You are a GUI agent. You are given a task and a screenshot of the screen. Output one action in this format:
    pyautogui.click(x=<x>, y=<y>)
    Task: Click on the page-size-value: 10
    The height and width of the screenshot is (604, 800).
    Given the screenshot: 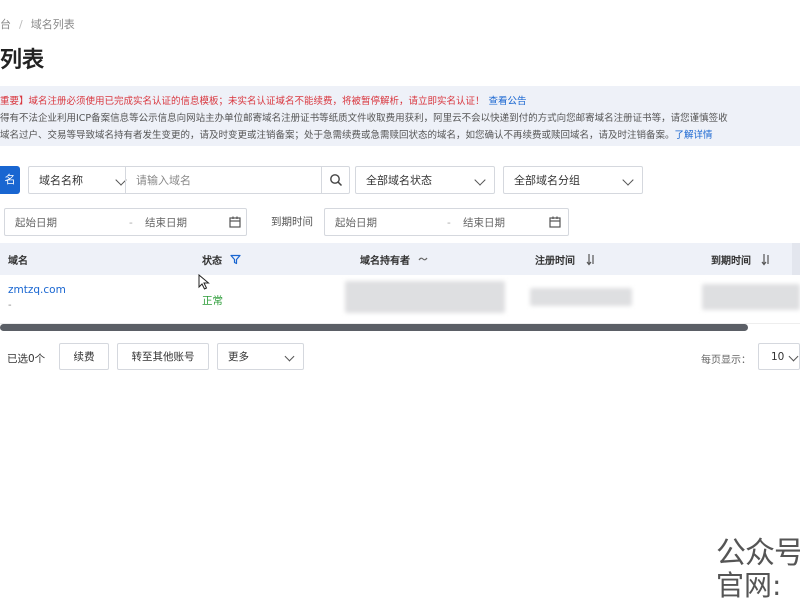 What is the action you would take?
    pyautogui.click(x=778, y=357)
    